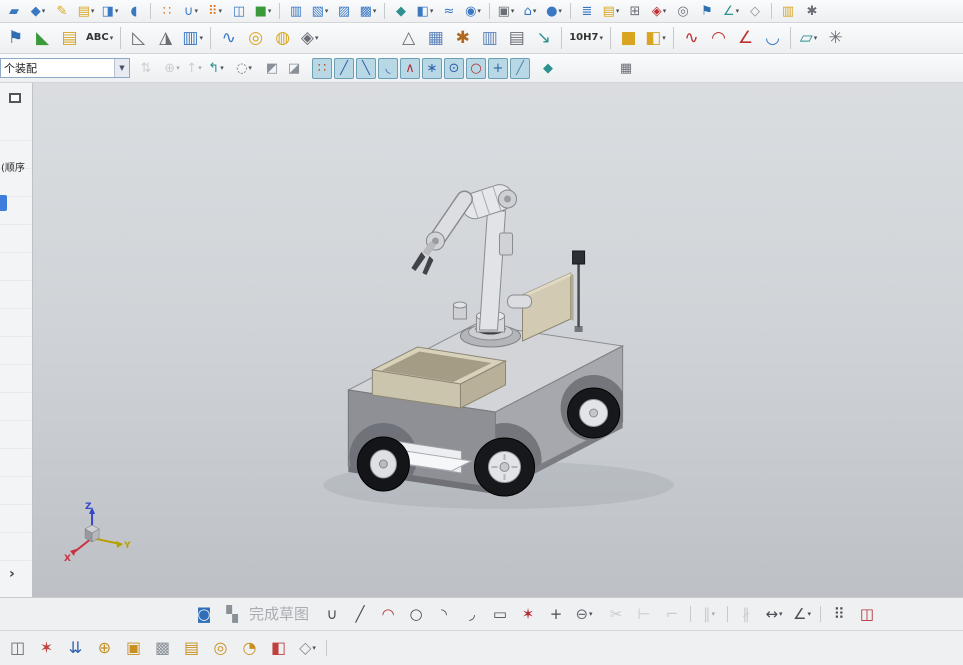 The width and height of the screenshot is (963, 665). What do you see at coordinates (309, 38) in the screenshot?
I see `shape-more-button: ◈ ▾` at bounding box center [309, 38].